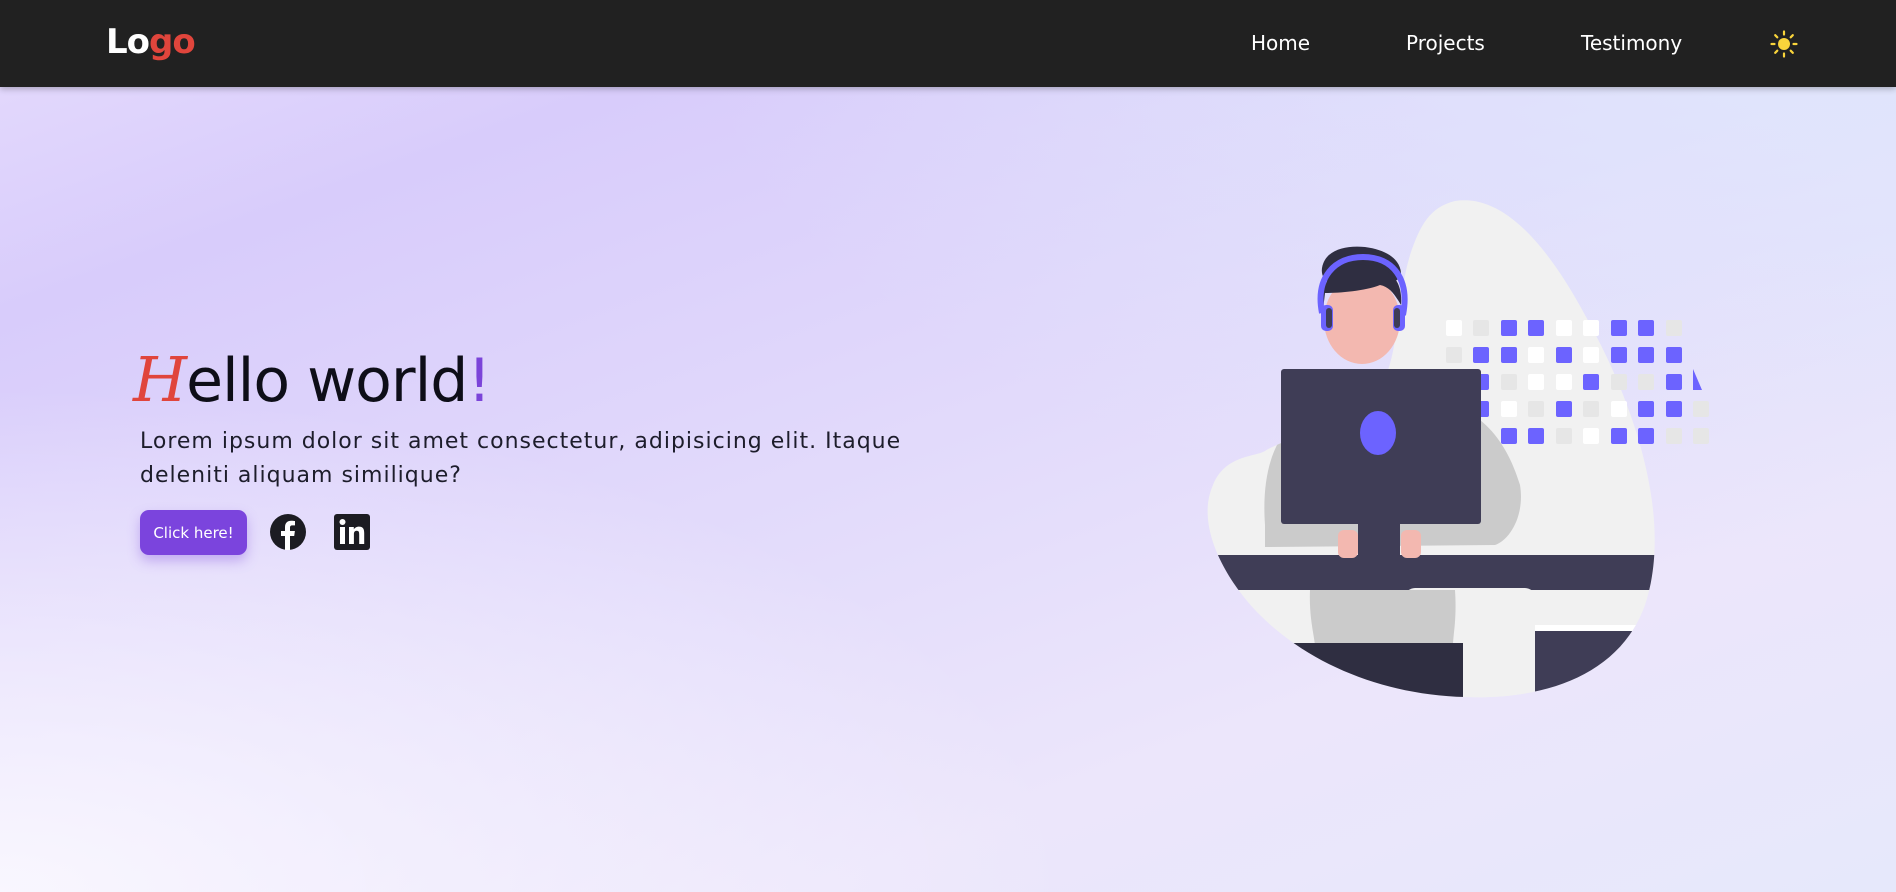 Image resolution: width=1896 pixels, height=892 pixels. What do you see at coordinates (1445, 43) in the screenshot?
I see `nav-link-projects: Projects` at bounding box center [1445, 43].